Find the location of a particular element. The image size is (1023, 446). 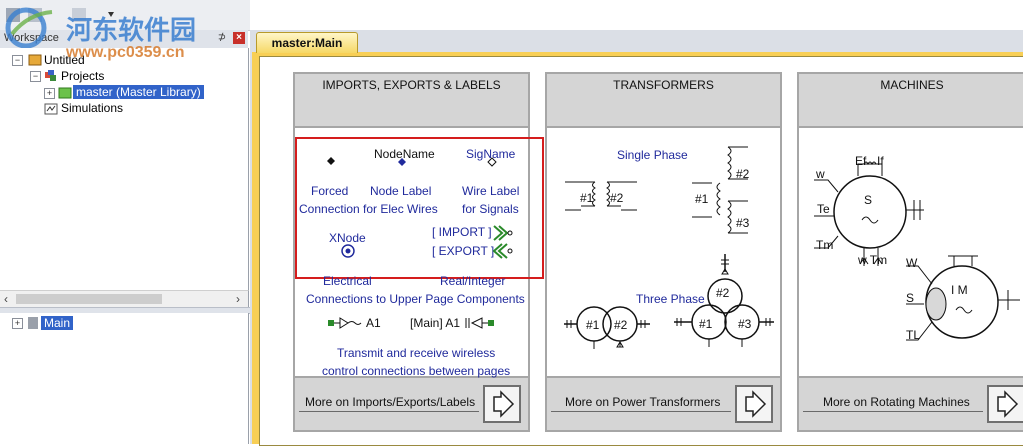

induction-machine-label: I M is located at coordinates (959, 290).